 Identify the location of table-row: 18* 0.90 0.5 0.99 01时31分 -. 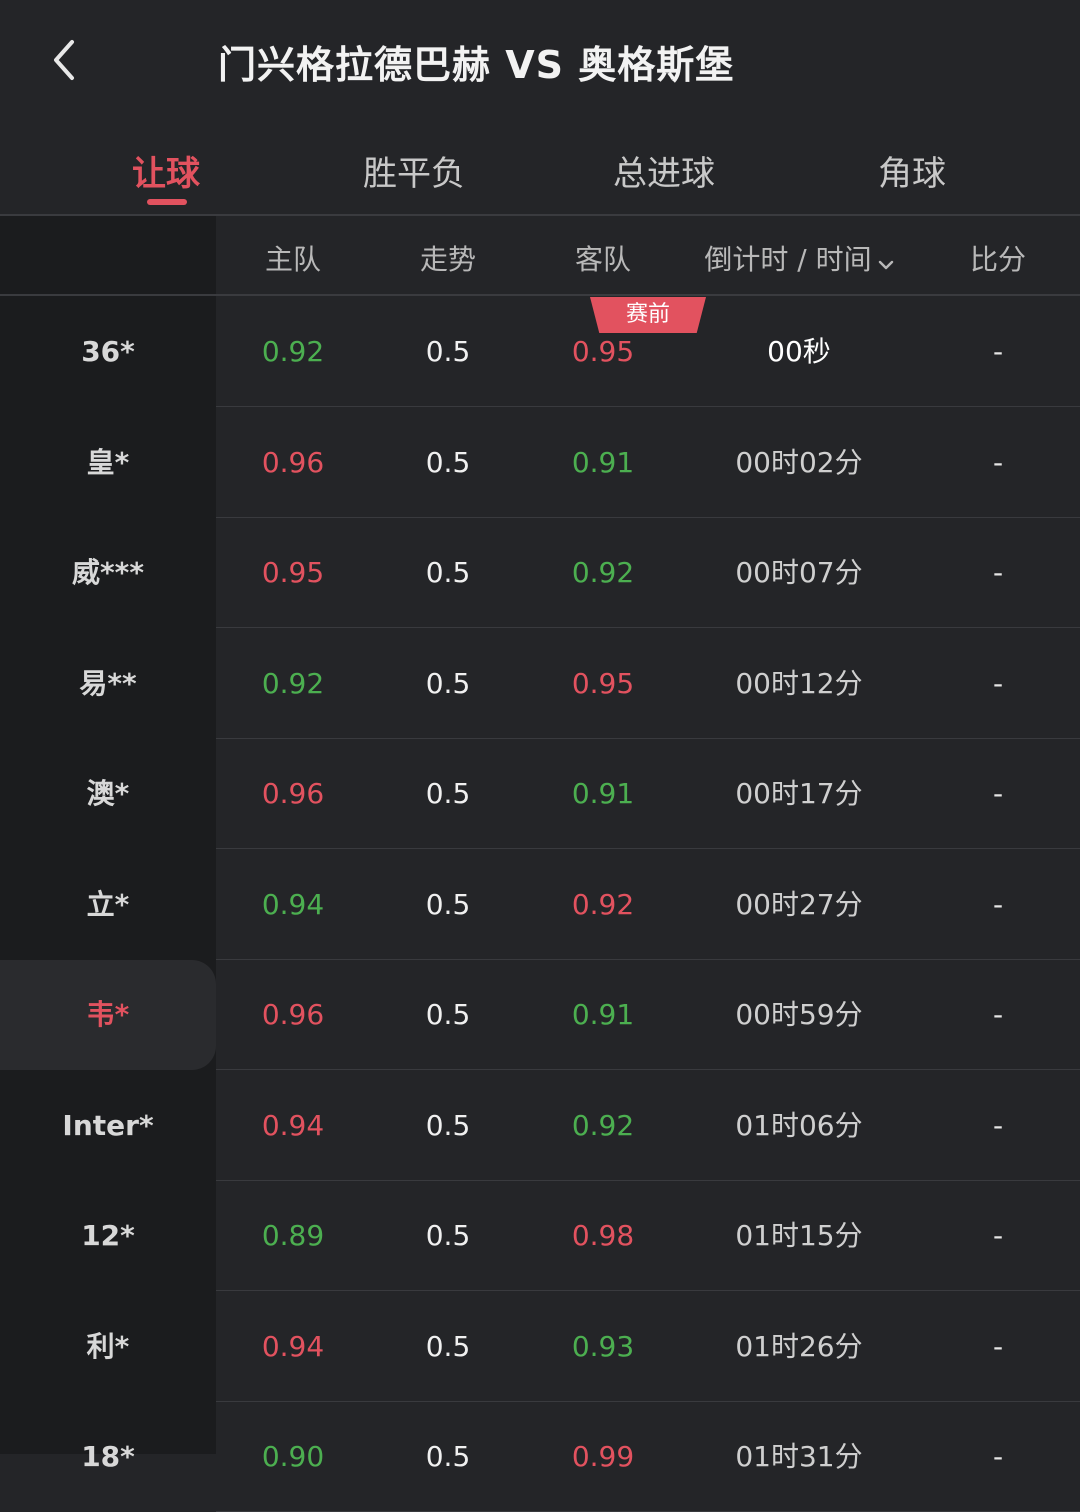
(540, 1457).